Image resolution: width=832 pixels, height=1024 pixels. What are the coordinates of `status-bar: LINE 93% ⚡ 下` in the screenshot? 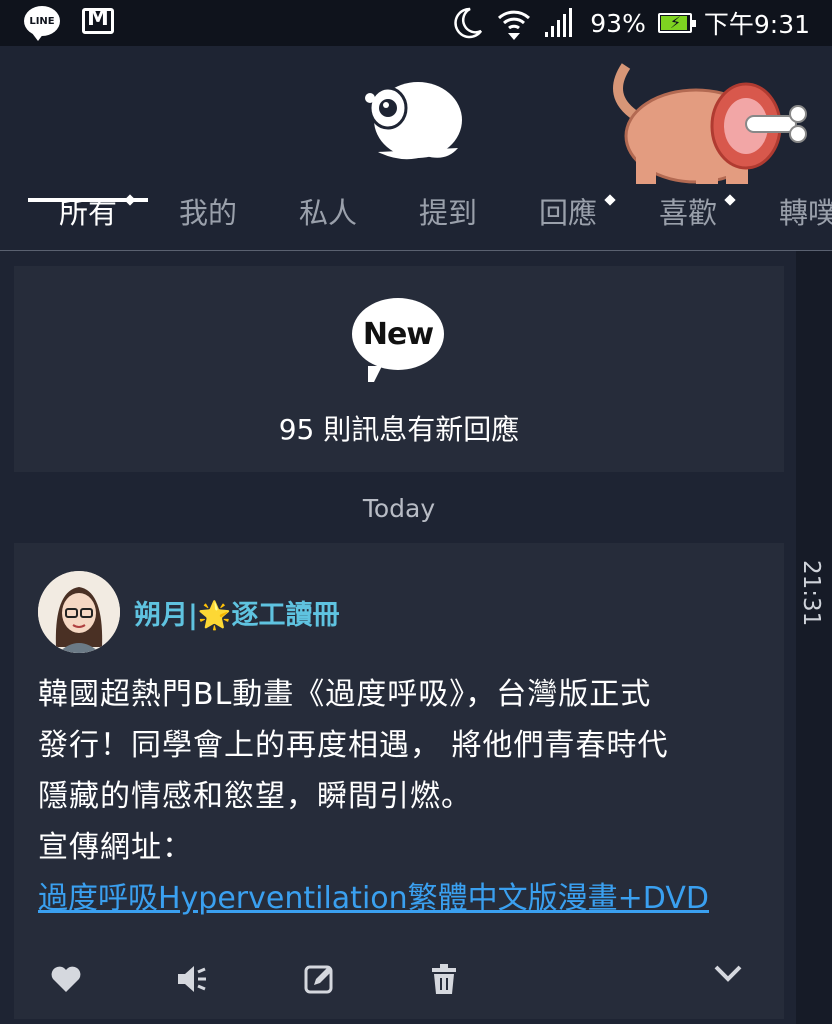 It's located at (416, 23).